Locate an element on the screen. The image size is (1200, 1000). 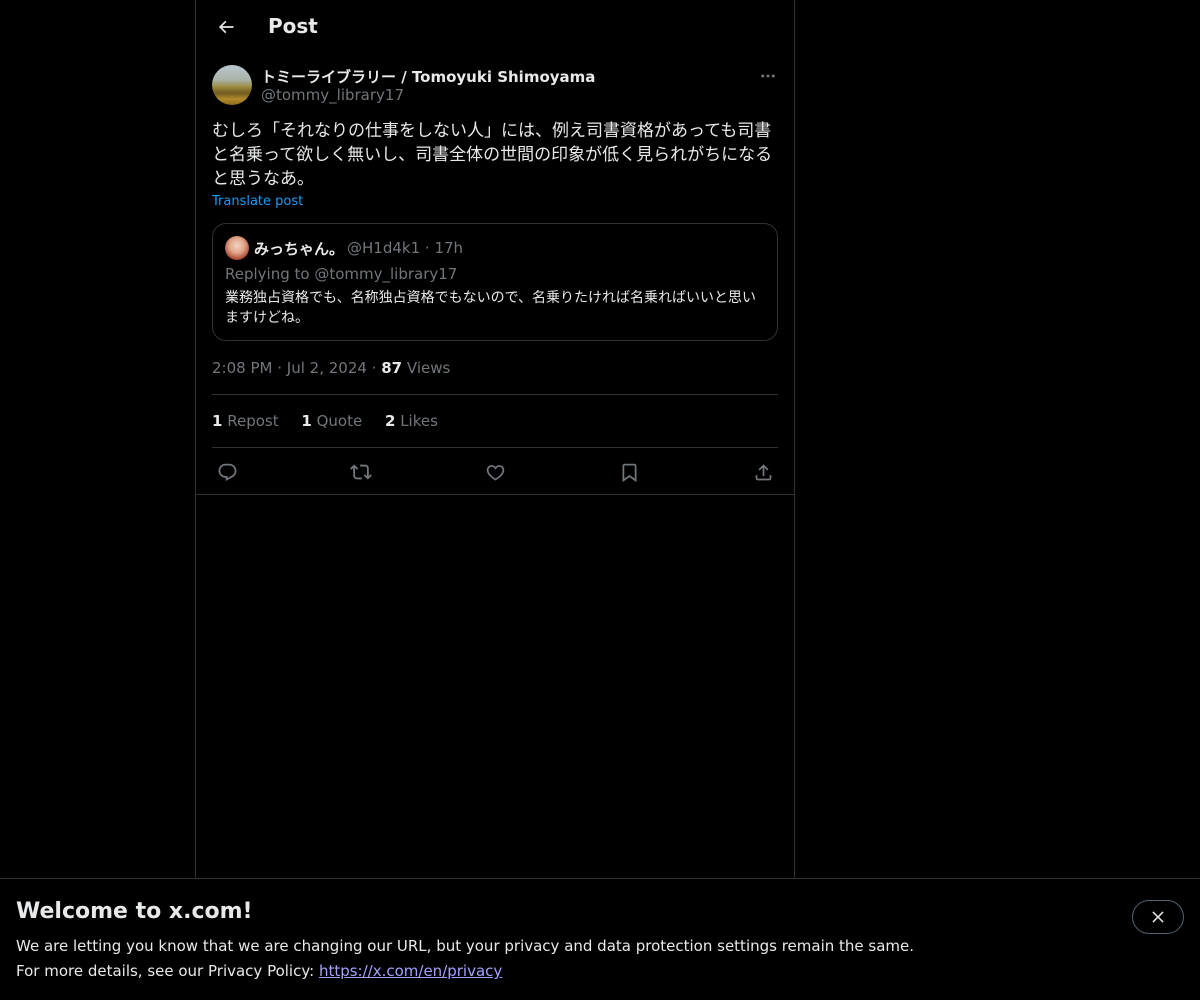
arrow-left-icon is located at coordinates (226, 27).